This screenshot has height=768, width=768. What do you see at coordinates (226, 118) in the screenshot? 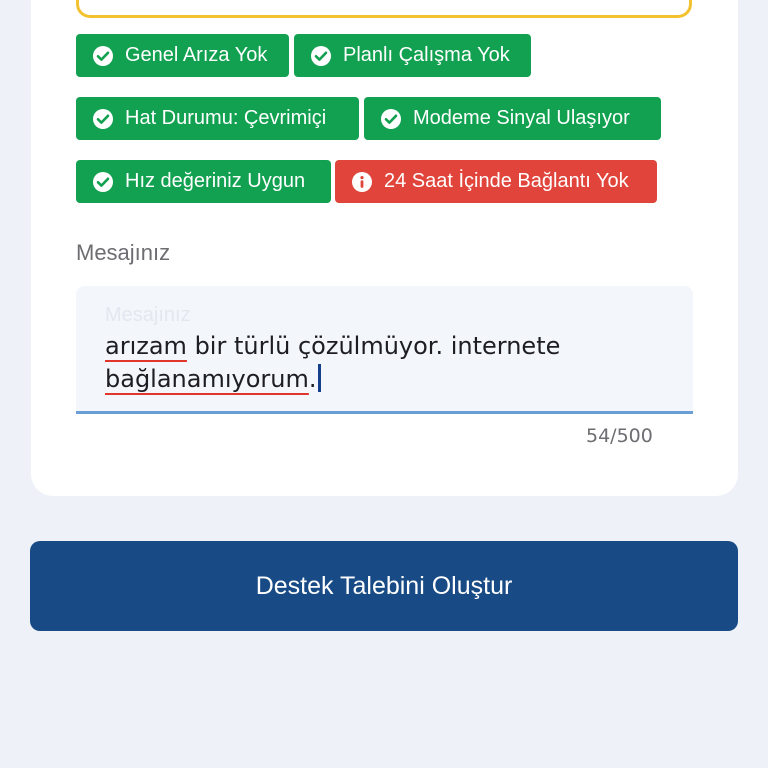
I see `status-chip-label: Hat Durumu: Çevrimiçi` at bounding box center [226, 118].